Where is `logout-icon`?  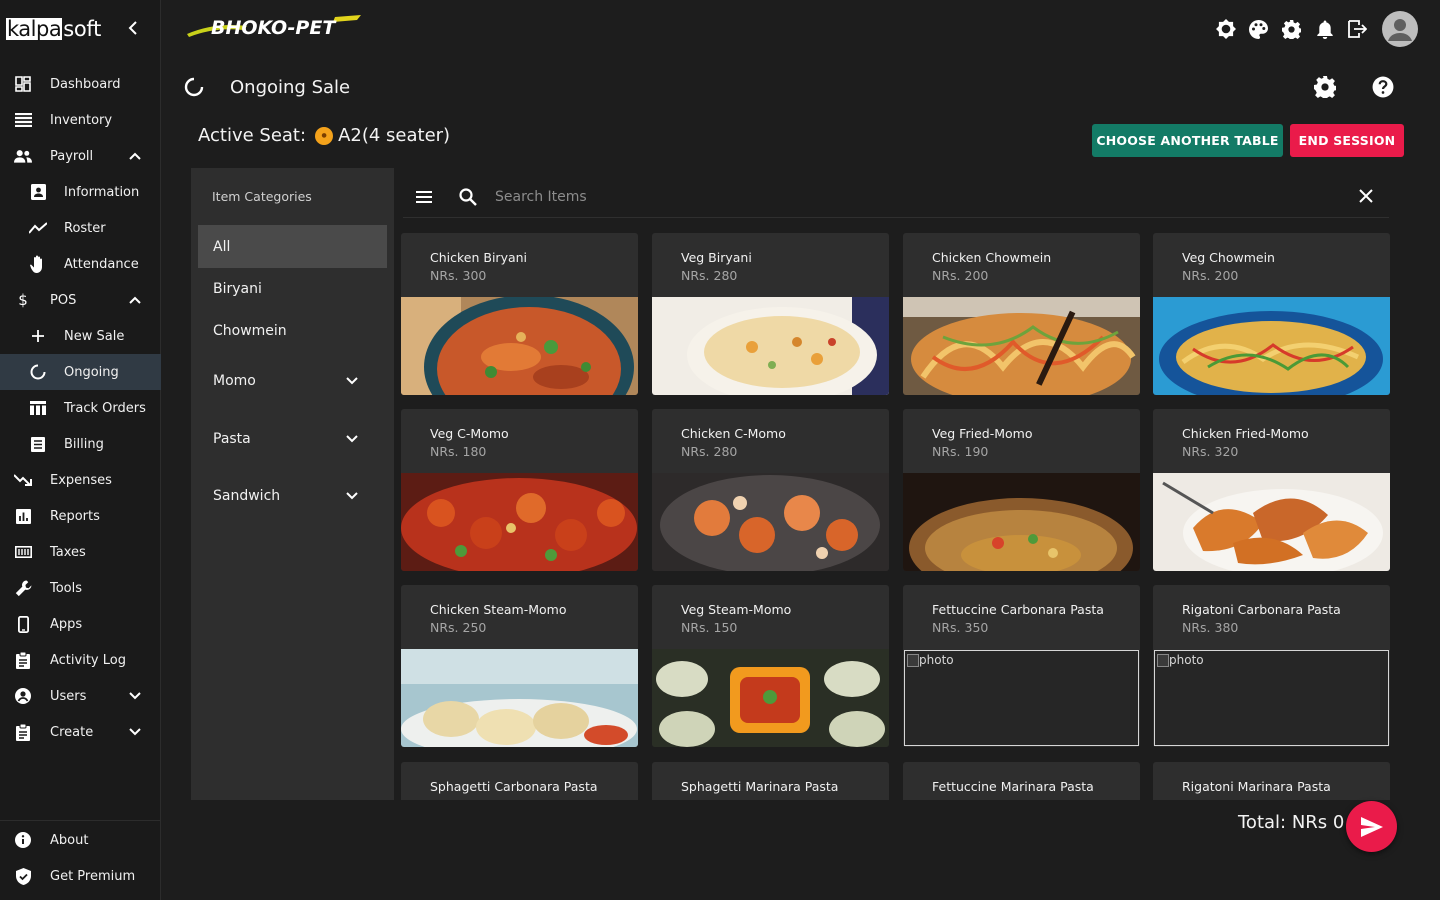
logout-icon is located at coordinates (1357, 29).